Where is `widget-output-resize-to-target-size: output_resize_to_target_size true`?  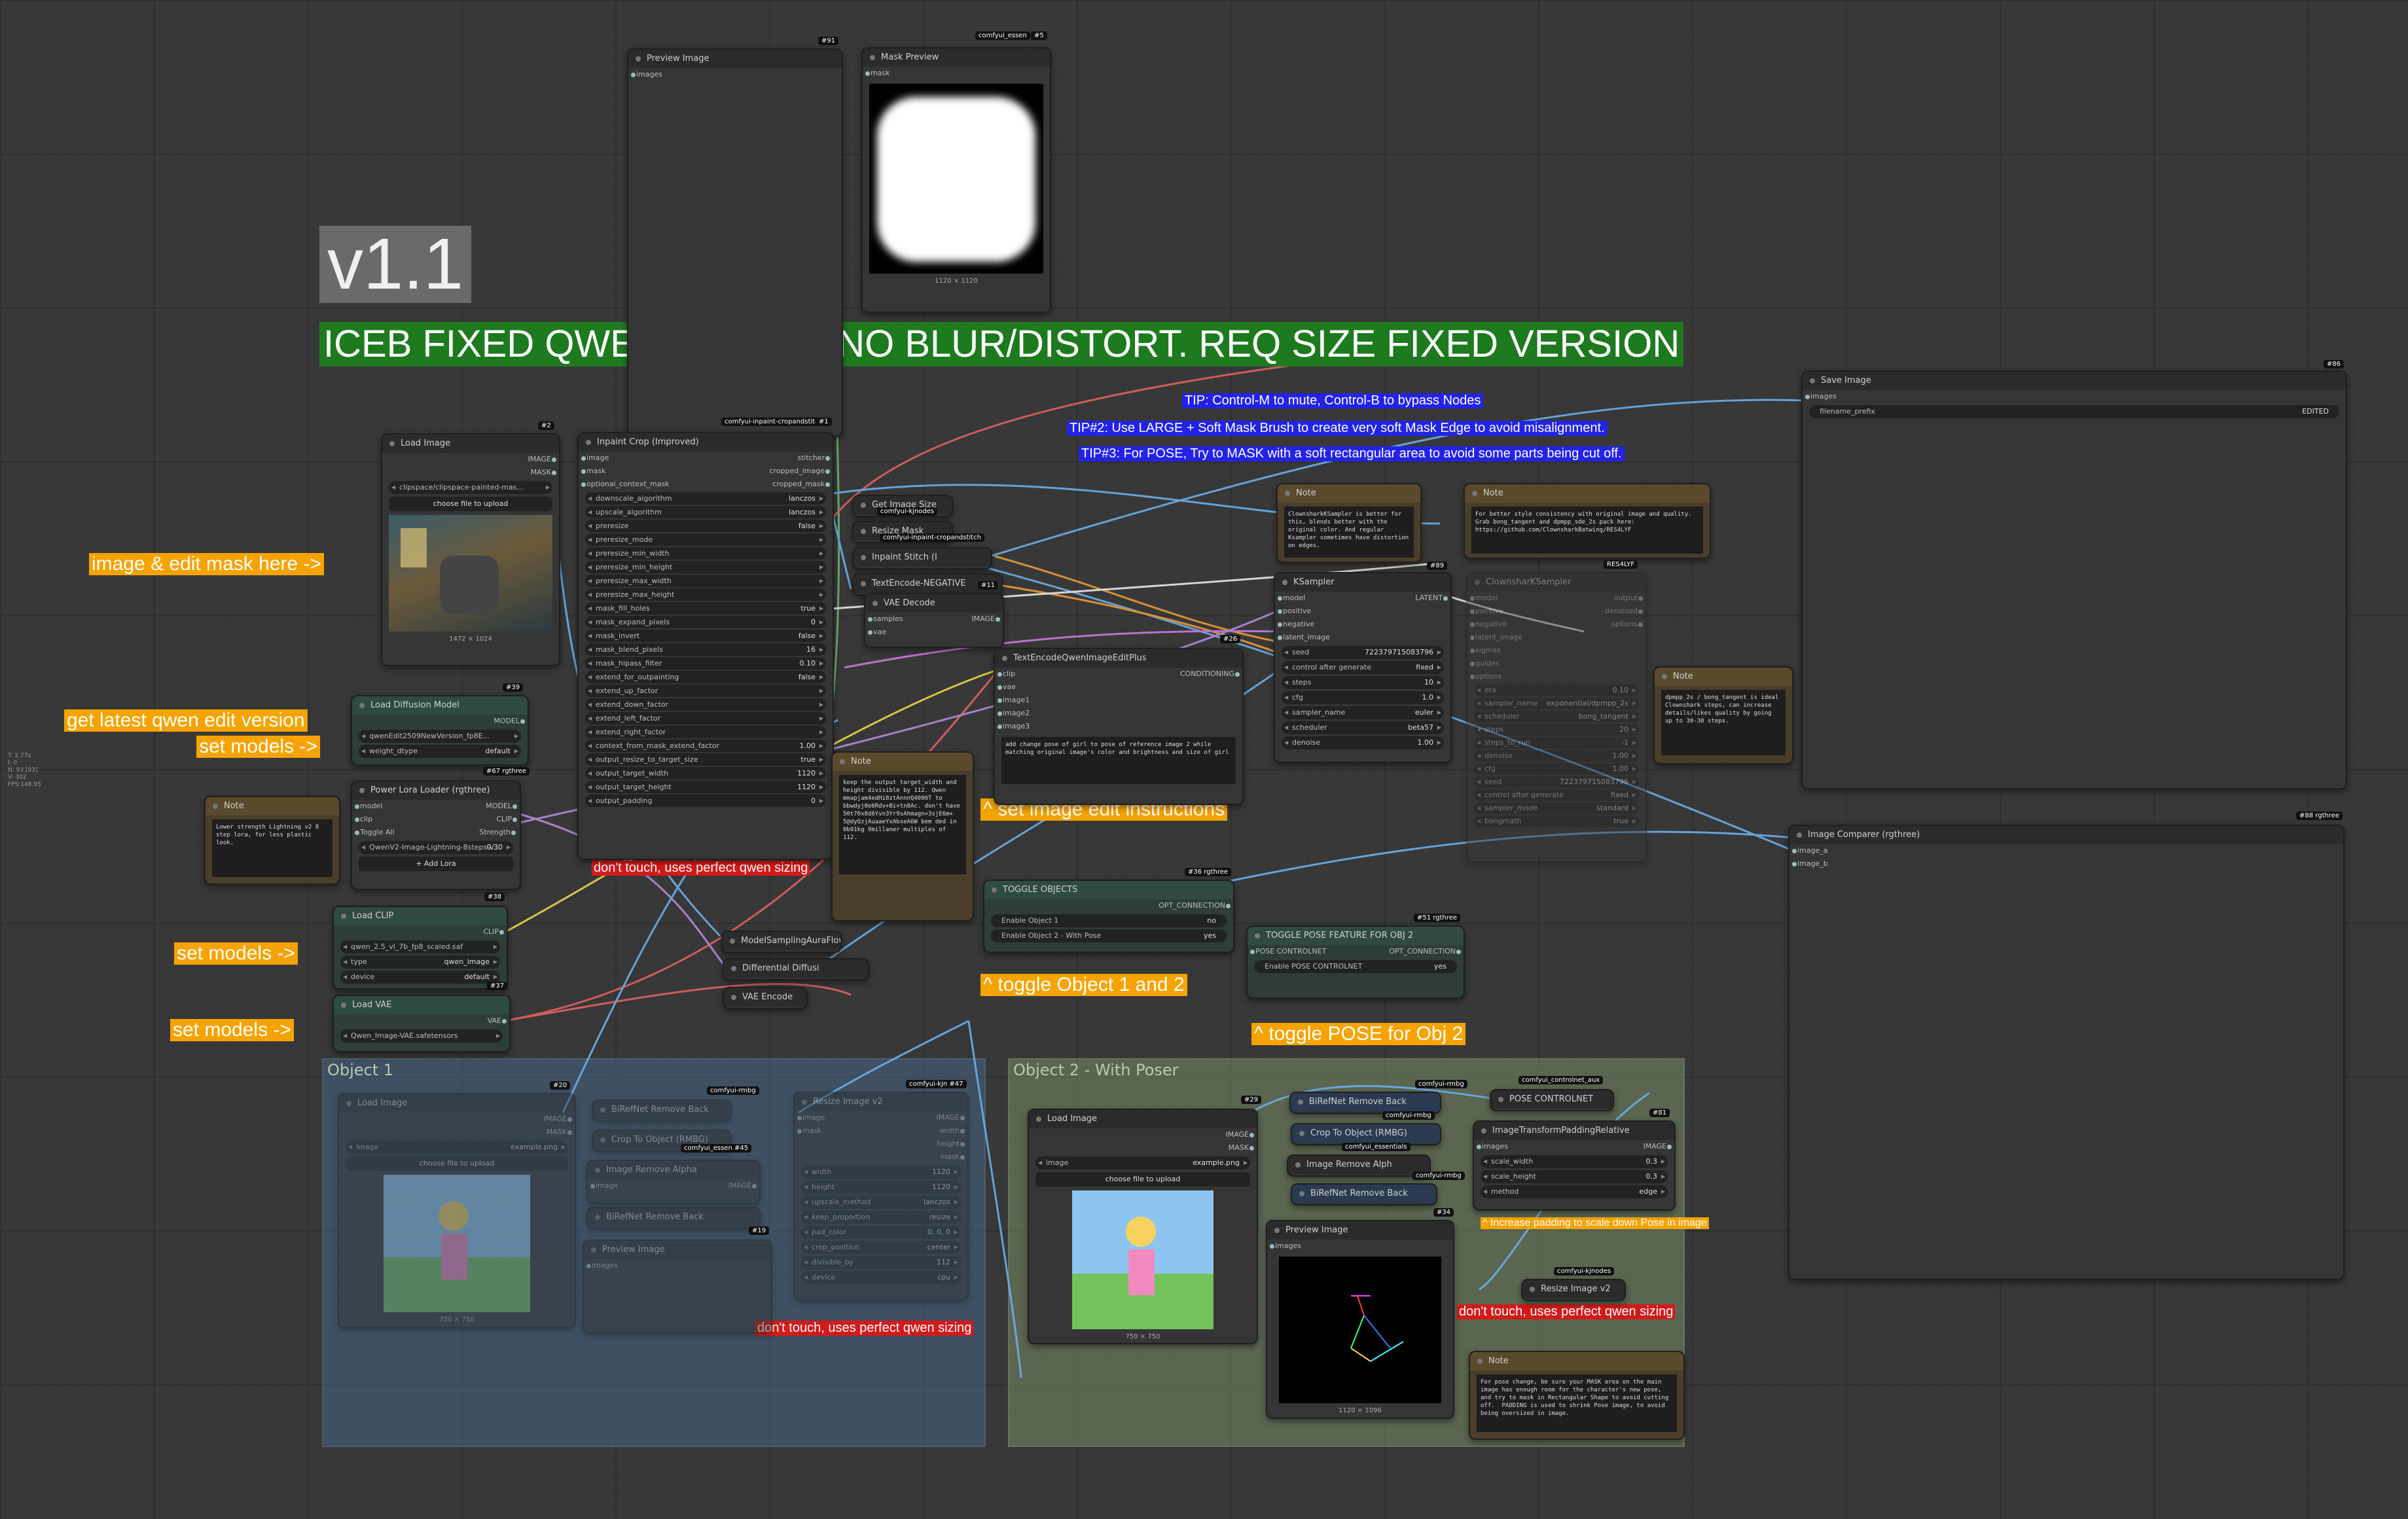 widget-output-resize-to-target-size: output_resize_to_target_size true is located at coordinates (705, 759).